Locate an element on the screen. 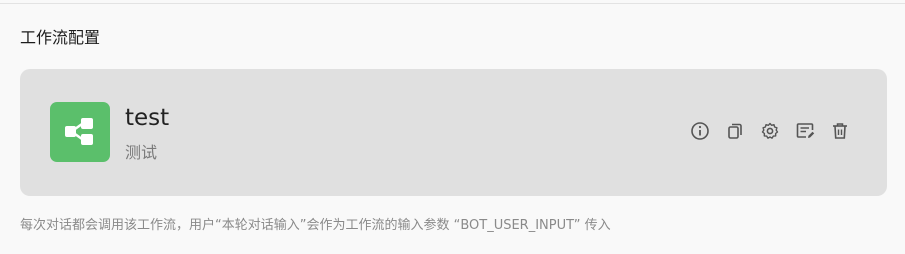 Image resolution: width=905 pixels, height=254 pixels. settings-button is located at coordinates (770, 131).